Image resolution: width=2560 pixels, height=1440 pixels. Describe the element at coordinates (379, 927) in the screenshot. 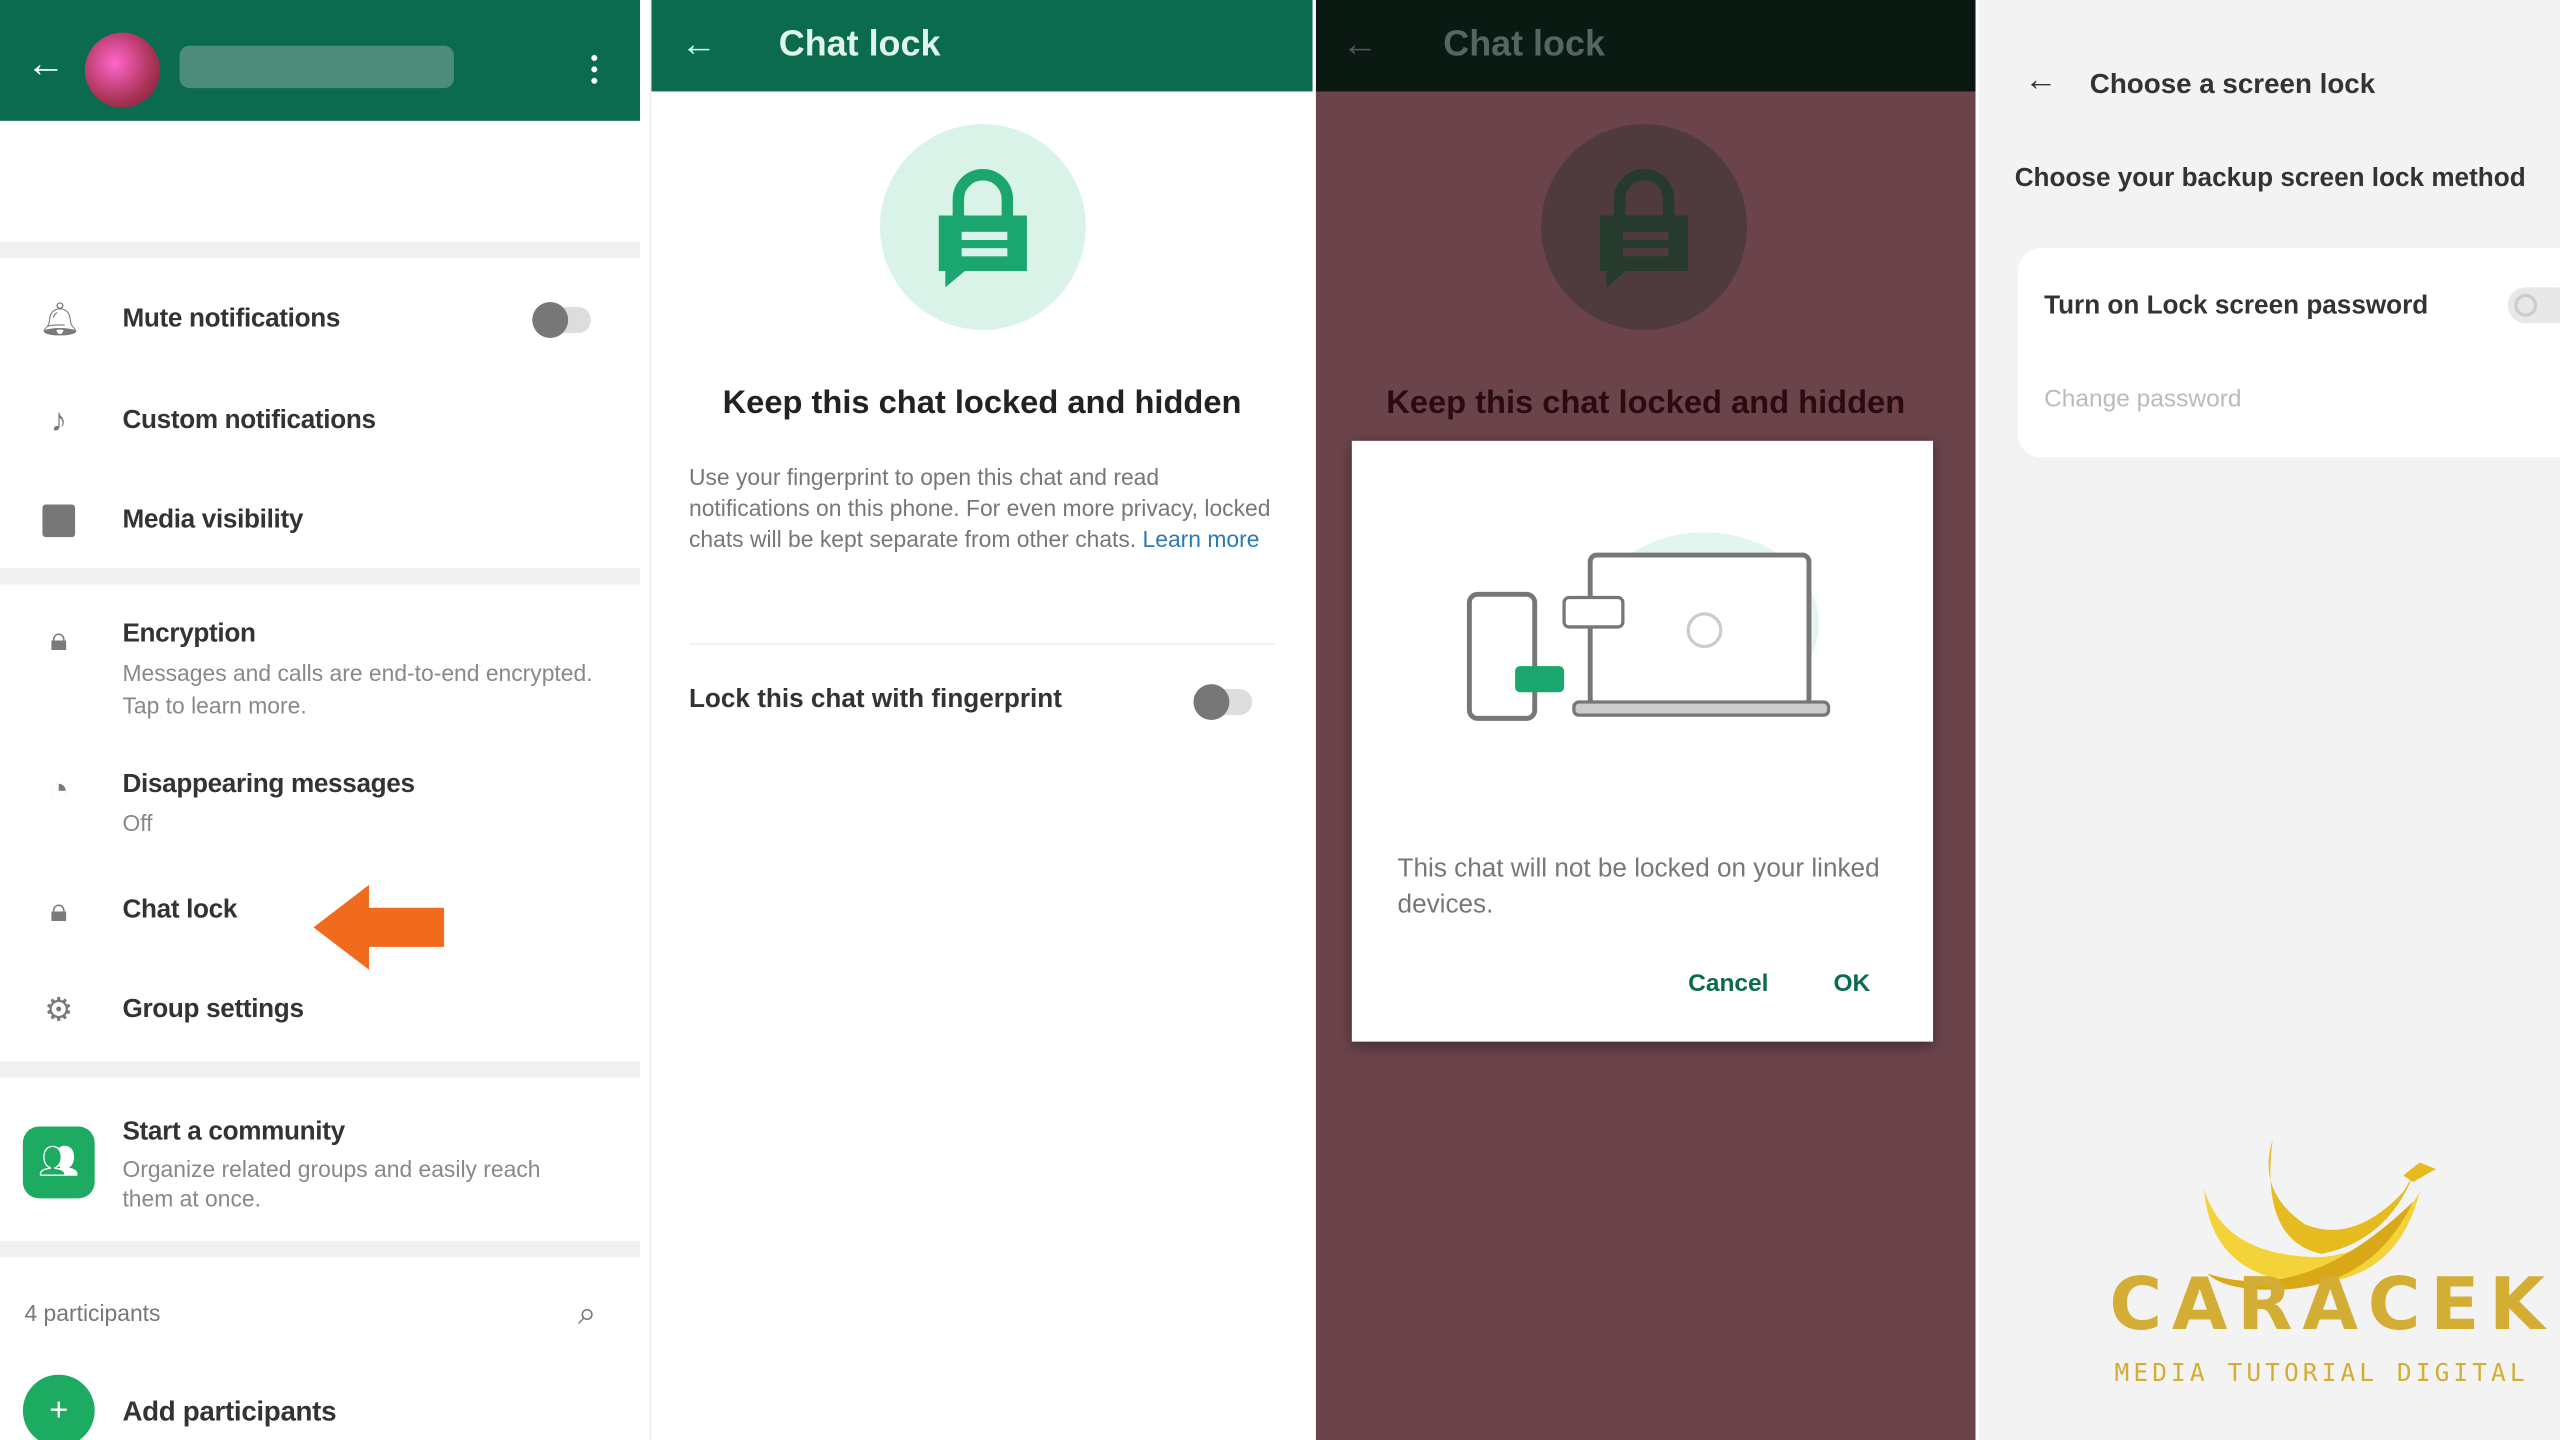

I see `orange-arrow-pointer` at that location.